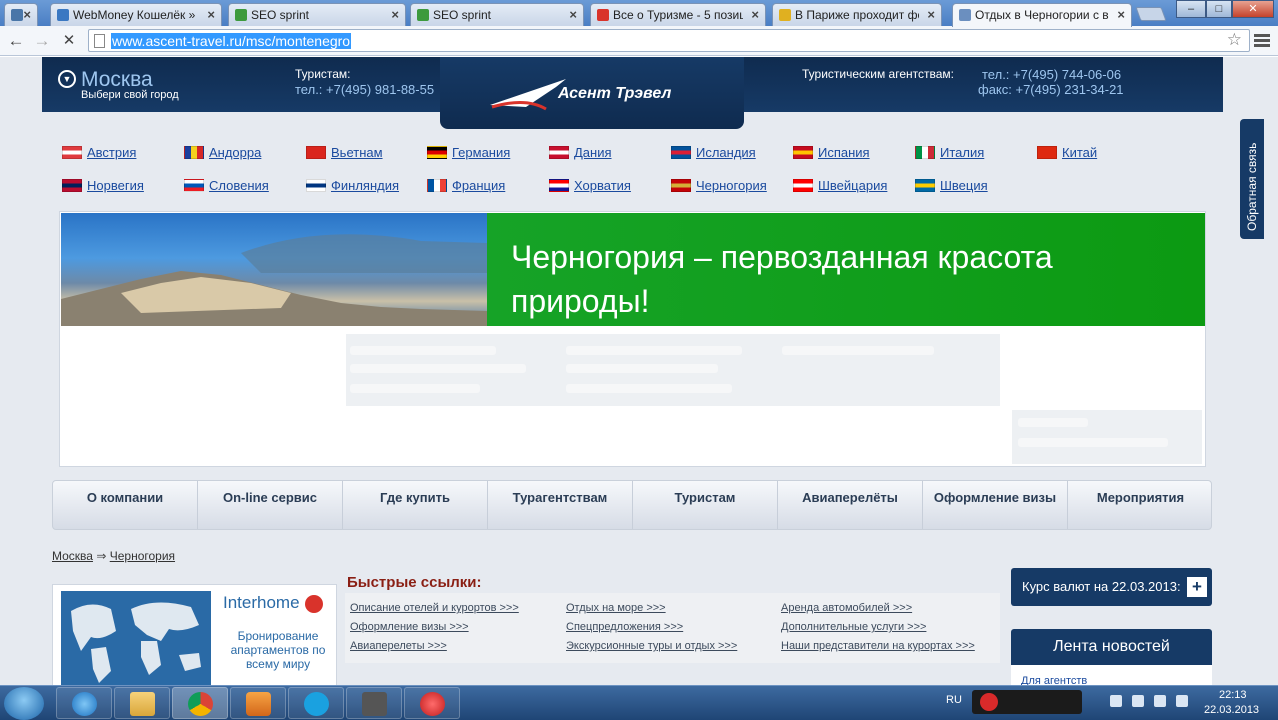 The image size is (1278, 720). What do you see at coordinates (1191, 9) in the screenshot?
I see `minimize-button: –` at bounding box center [1191, 9].